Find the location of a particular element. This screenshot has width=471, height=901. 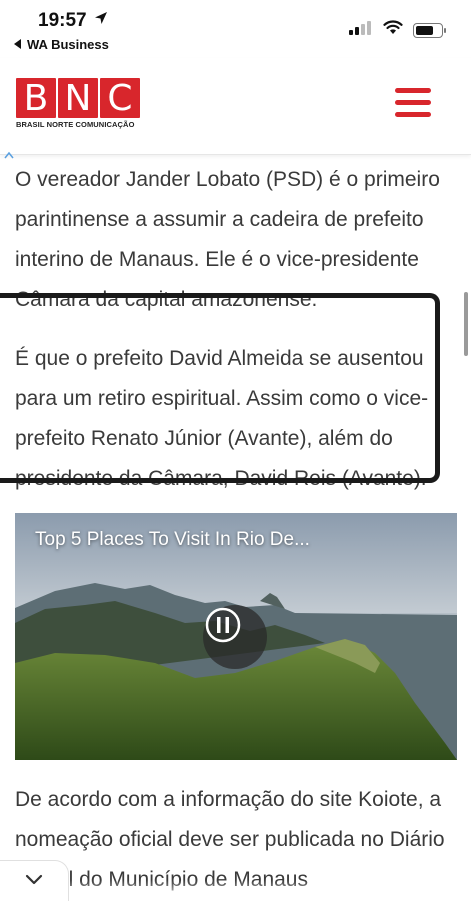

back-triangle-icon is located at coordinates (18, 44).